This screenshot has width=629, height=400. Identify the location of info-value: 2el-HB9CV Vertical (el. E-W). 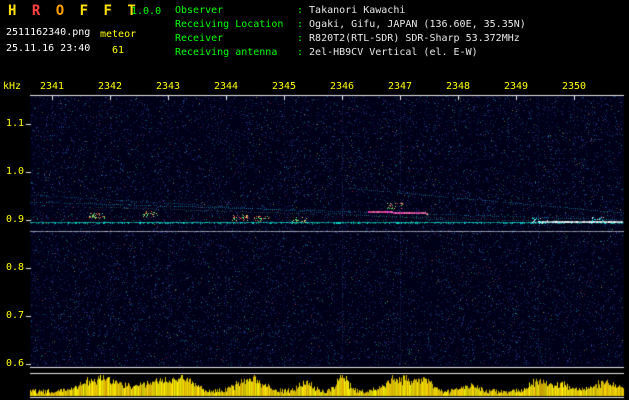
(393, 52).